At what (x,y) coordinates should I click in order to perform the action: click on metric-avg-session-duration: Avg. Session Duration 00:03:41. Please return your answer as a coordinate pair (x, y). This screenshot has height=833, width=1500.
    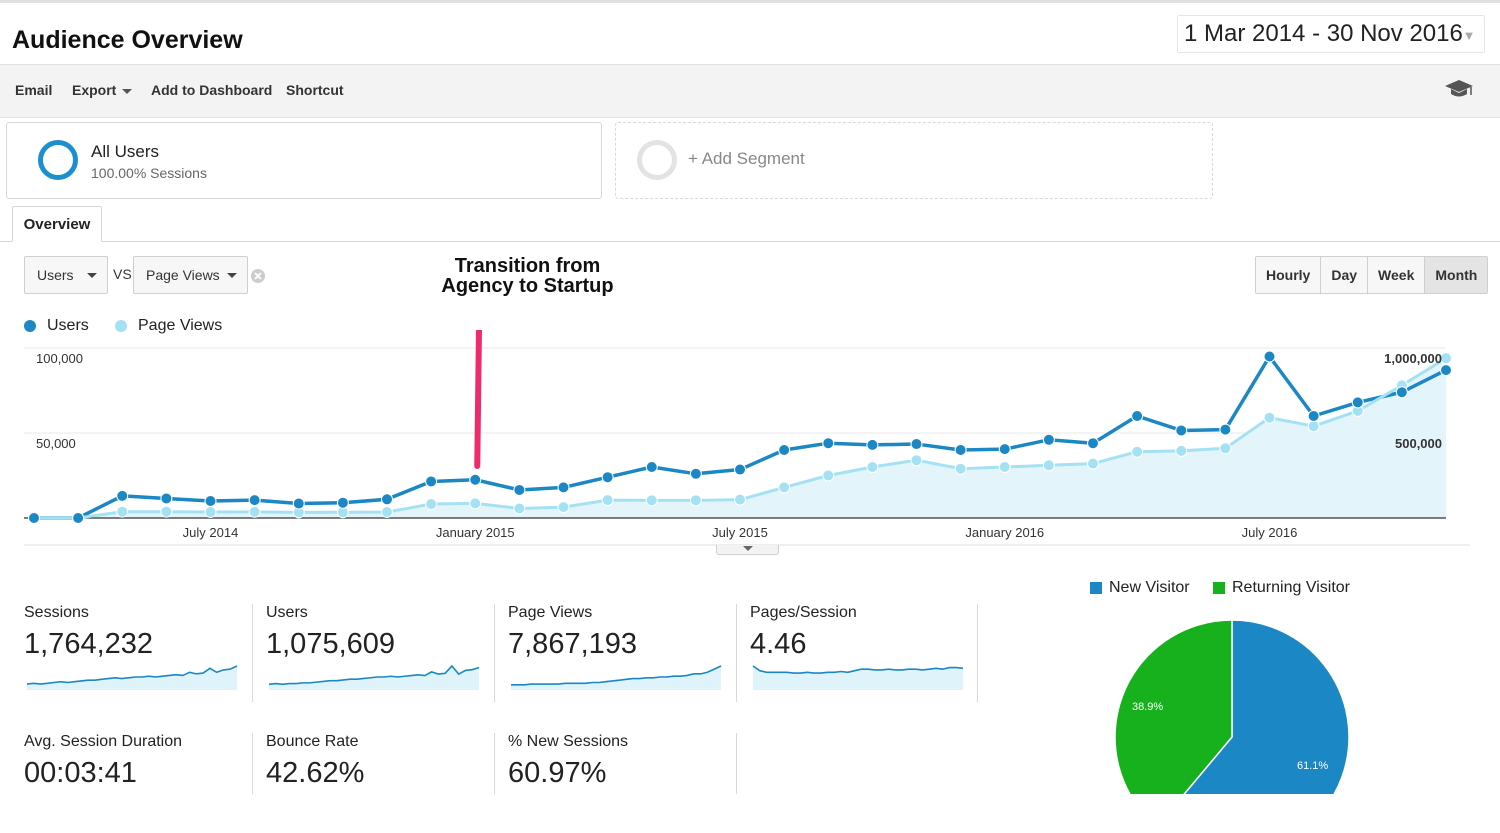
    Looking at the image, I should click on (139, 783).